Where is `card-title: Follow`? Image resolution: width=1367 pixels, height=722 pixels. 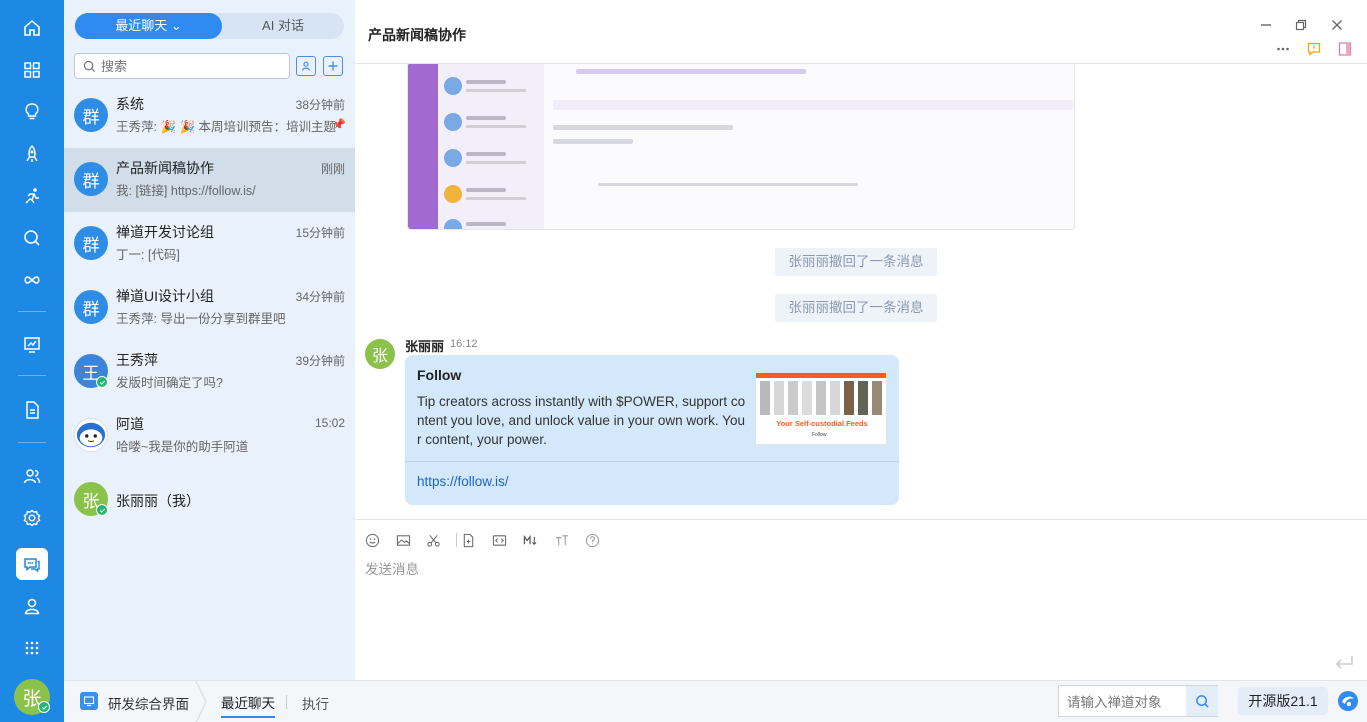
card-title: Follow is located at coordinates (439, 375).